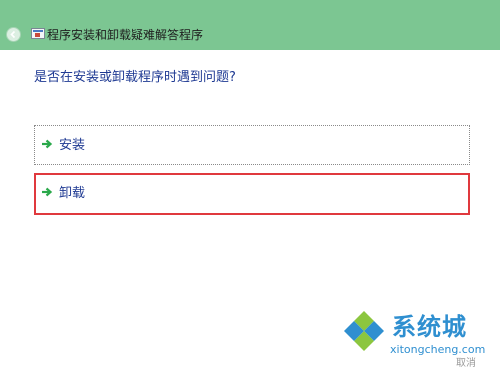  Describe the element at coordinates (252, 145) in the screenshot. I see `option-install: 安装` at that location.